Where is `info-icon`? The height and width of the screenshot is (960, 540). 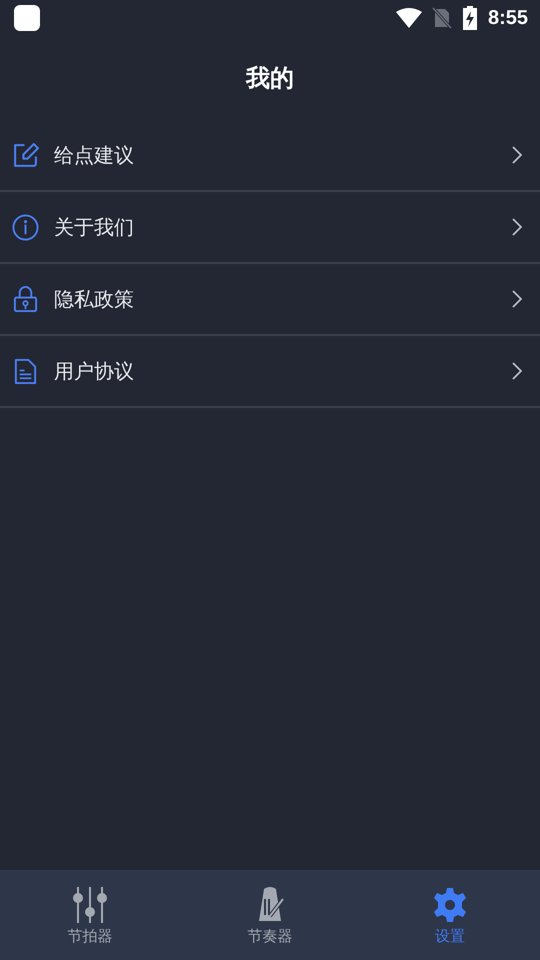
info-icon is located at coordinates (25, 227).